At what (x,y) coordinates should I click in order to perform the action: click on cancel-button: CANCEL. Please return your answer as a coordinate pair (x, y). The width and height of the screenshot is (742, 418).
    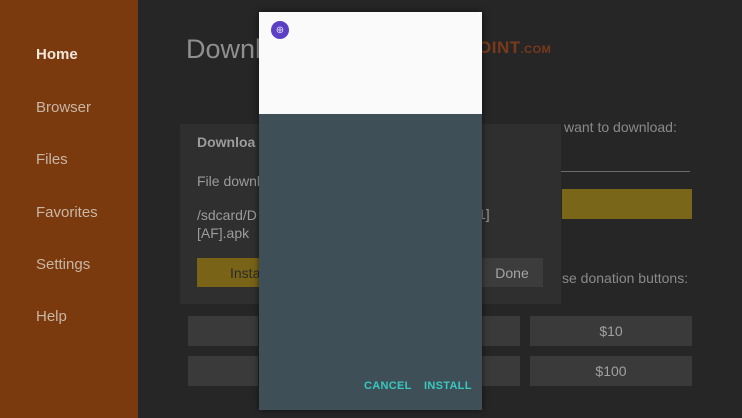
    Looking at the image, I should click on (388, 386).